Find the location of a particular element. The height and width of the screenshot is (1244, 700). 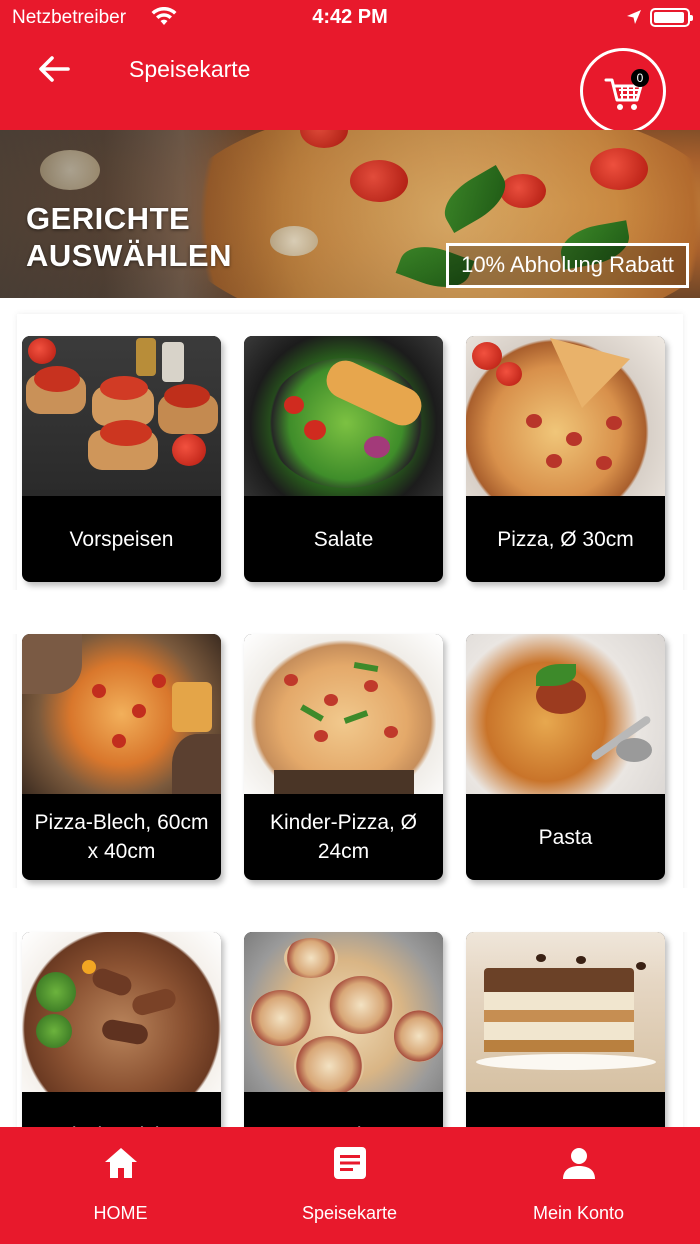

clock: 4:42 PM is located at coordinates (350, 17).